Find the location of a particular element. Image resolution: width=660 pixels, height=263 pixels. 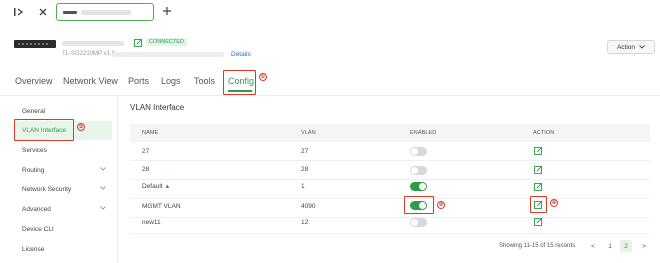

cell-vlan: 4090 is located at coordinates (308, 206).